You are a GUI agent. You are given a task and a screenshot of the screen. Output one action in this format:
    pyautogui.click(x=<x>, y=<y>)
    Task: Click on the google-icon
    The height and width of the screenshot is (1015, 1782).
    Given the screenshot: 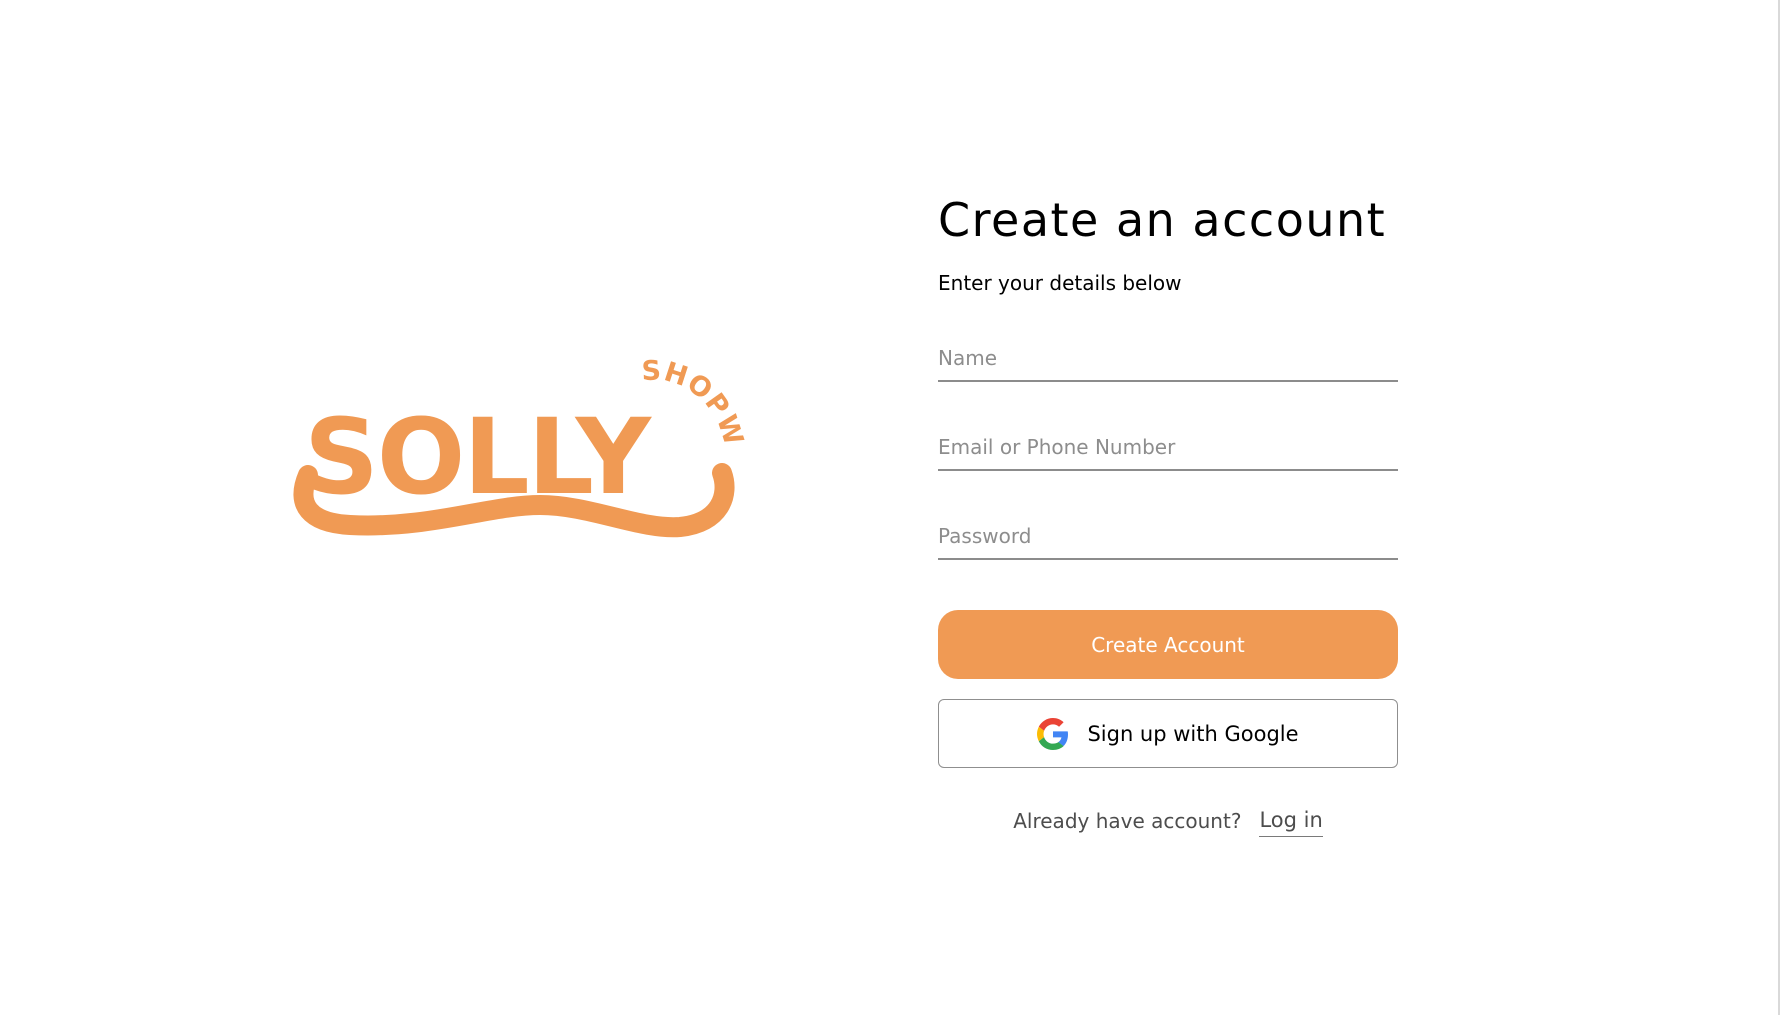 What is the action you would take?
    pyautogui.click(x=1053, y=733)
    